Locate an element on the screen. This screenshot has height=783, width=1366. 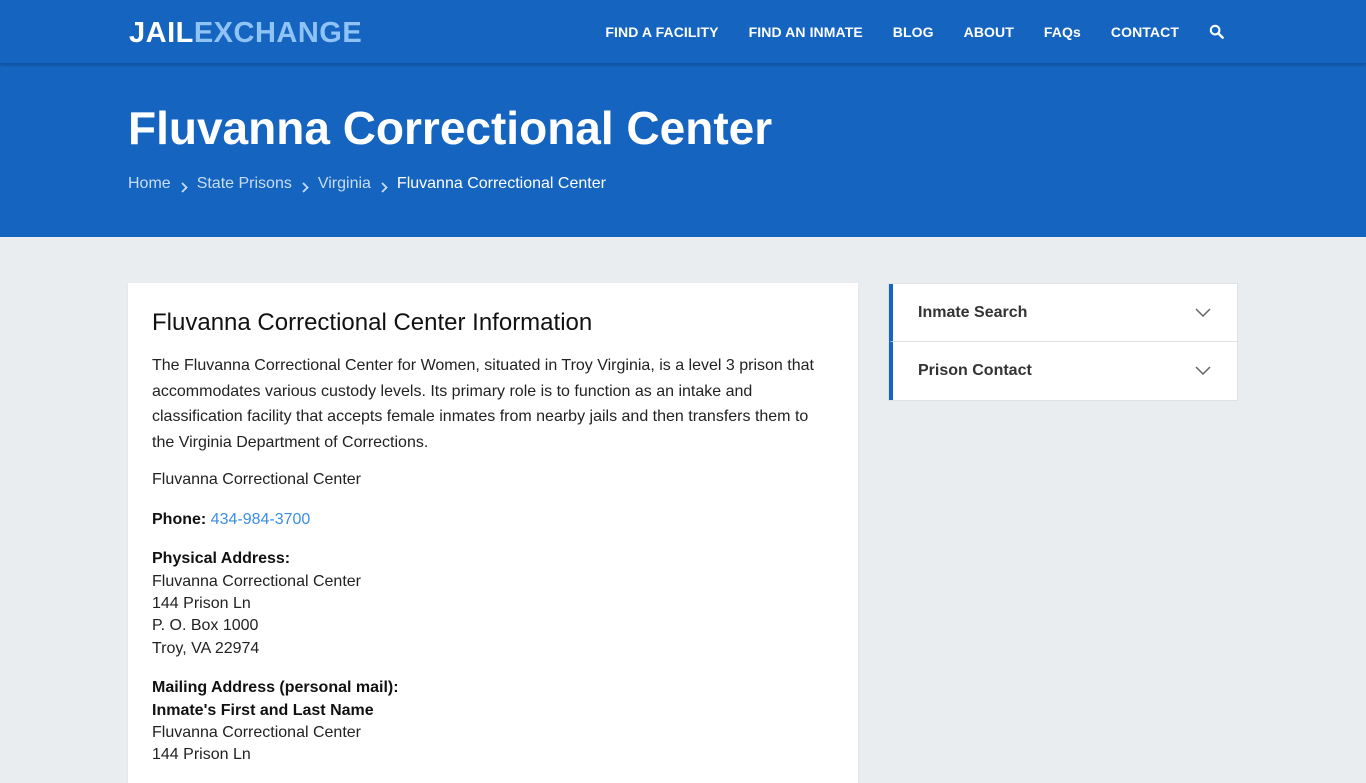
physical-address-label: Physical Address: is located at coordinates (221, 559).